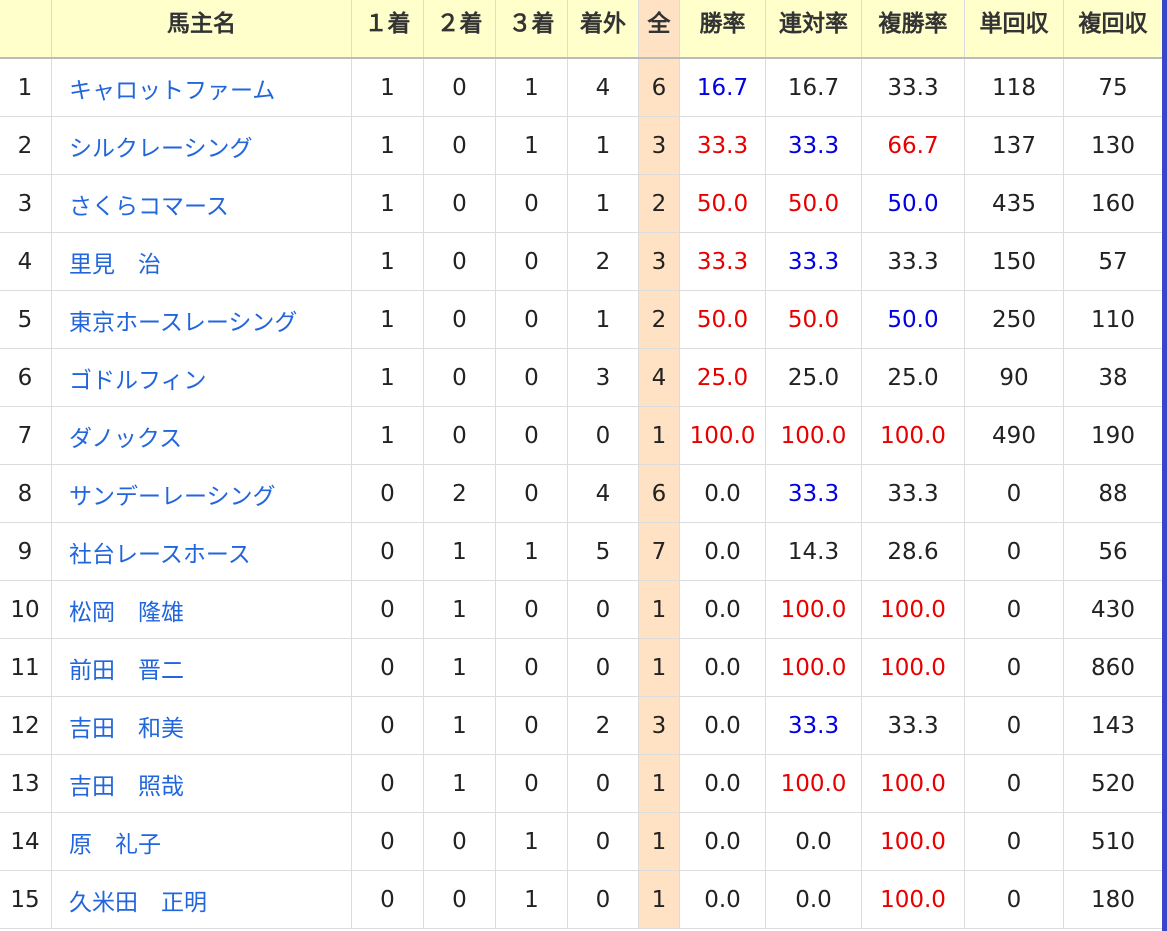 The height and width of the screenshot is (931, 1167). What do you see at coordinates (387, 29) in the screenshot?
I see `header-first: １着` at bounding box center [387, 29].